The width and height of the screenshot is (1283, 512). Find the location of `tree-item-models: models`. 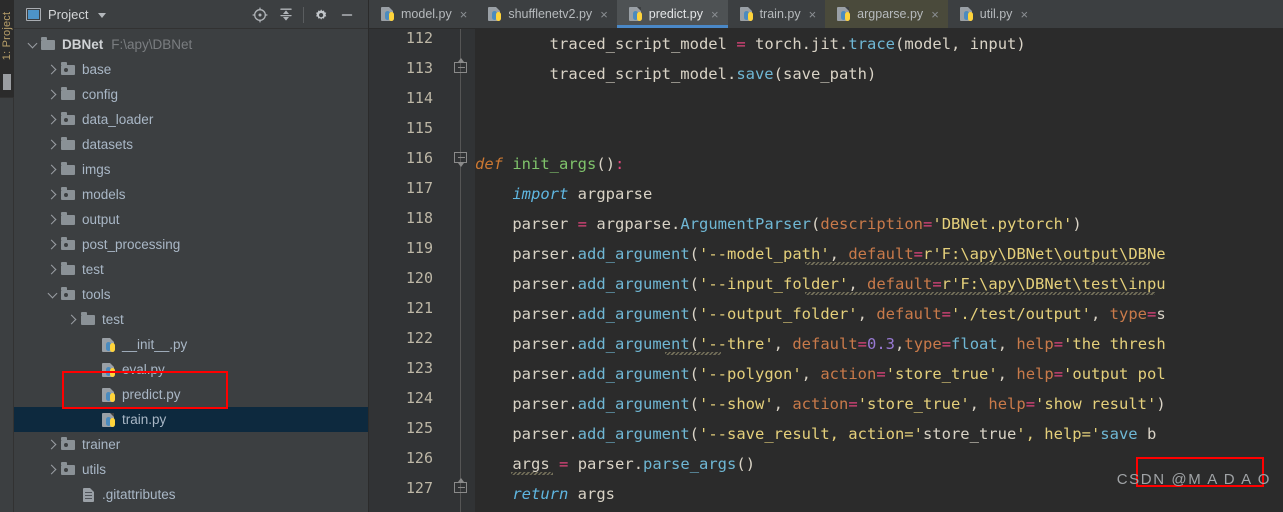

tree-item-models: models is located at coordinates (191, 194).